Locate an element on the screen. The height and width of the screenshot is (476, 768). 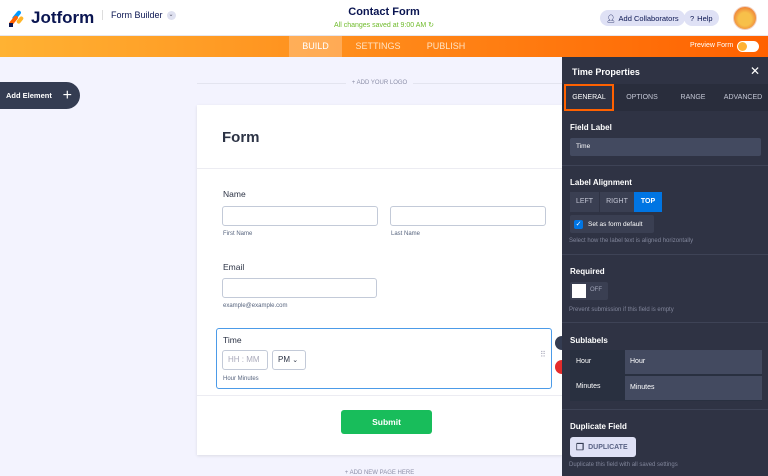
add-logo-link: + ADD YOUR LOGO is located at coordinates (379, 83).